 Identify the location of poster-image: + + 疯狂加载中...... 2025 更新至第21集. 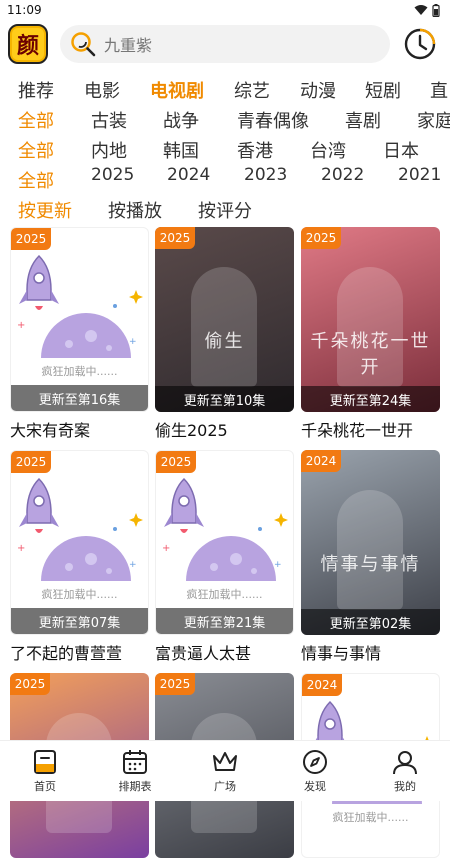
(224, 542).